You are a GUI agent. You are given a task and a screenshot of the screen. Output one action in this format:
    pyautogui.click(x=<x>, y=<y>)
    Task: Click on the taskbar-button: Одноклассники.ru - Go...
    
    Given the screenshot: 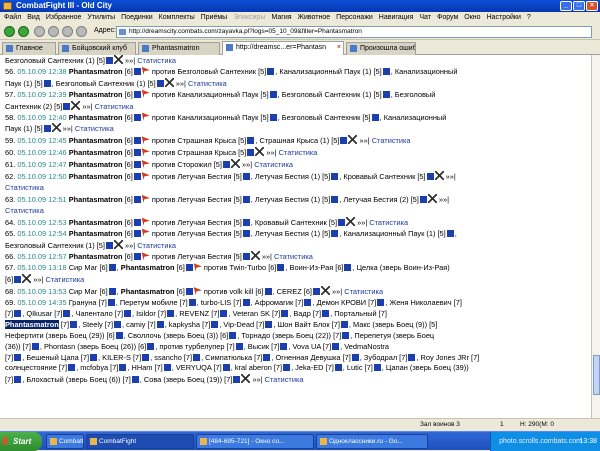 What is the action you would take?
    pyautogui.click(x=372, y=441)
    